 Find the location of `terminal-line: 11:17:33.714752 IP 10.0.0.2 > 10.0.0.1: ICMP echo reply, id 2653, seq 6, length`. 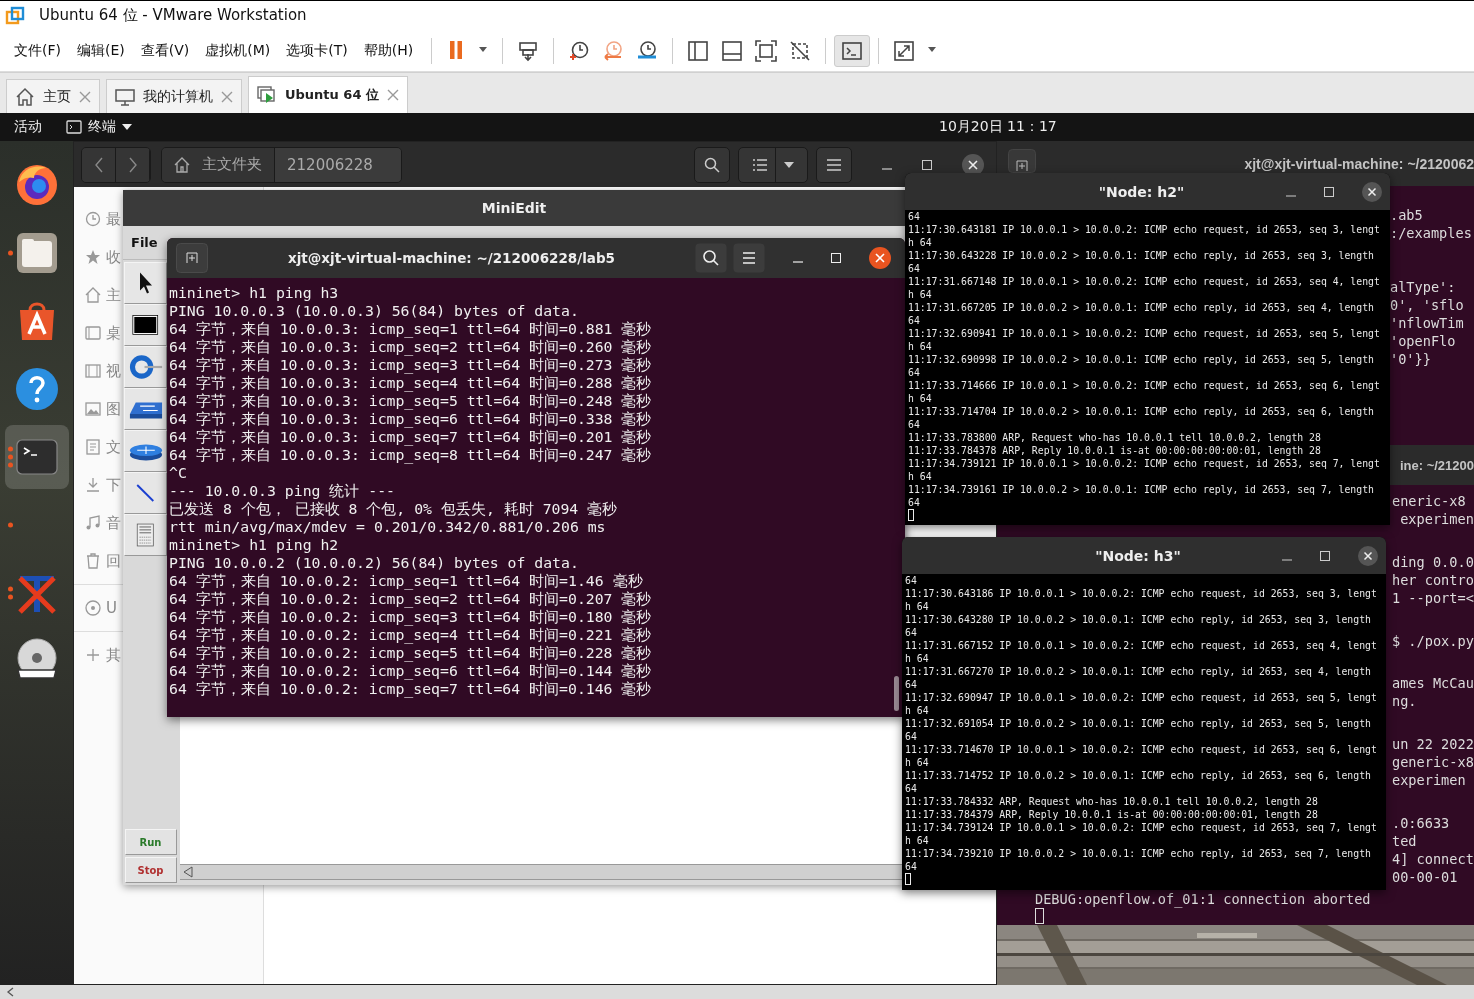

terminal-line: 11:17:33.714752 IP 10.0.0.2 > 10.0.0.1: ICMP echo reply, id 2653, seq 6, length is located at coordinates (1138, 775).